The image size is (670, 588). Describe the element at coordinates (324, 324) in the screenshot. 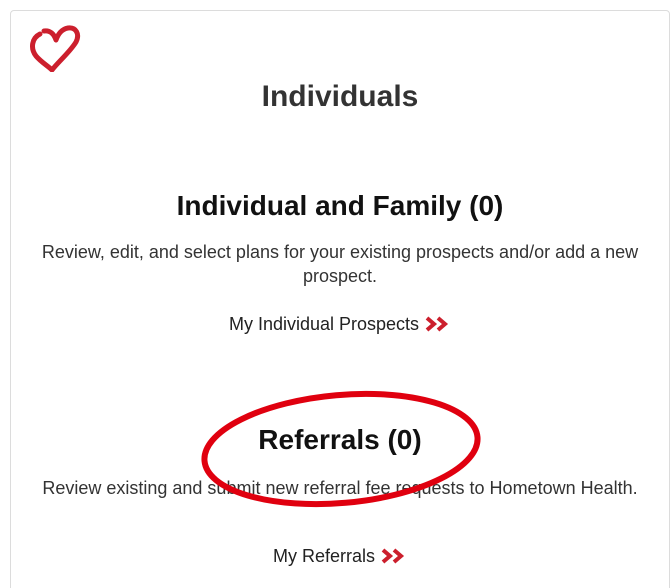

I see `link-label: My Individual Prospects` at that location.